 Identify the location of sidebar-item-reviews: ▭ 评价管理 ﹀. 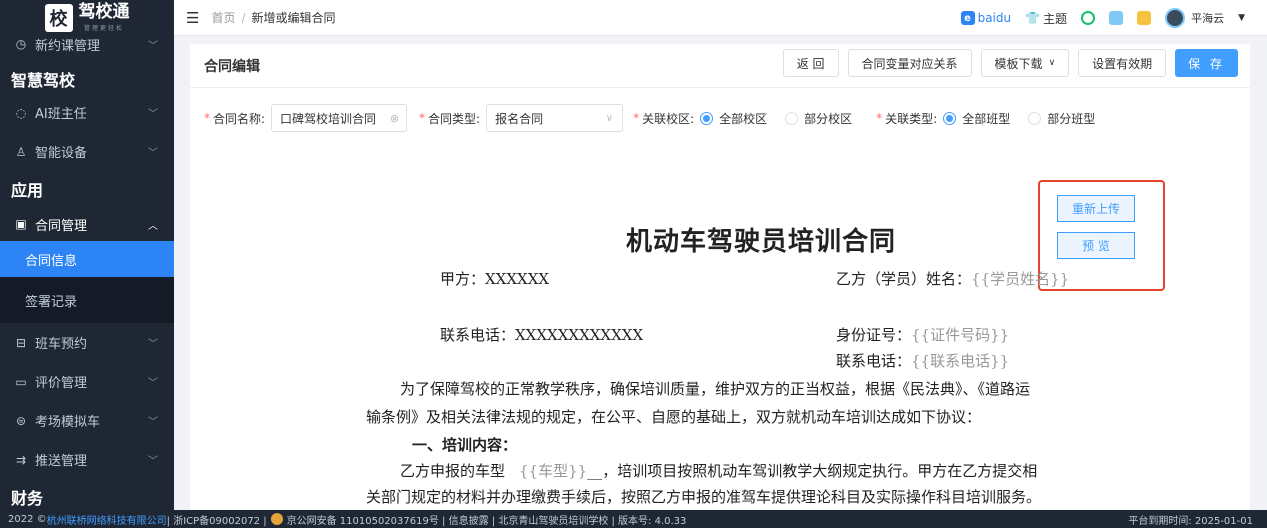
(87, 381).